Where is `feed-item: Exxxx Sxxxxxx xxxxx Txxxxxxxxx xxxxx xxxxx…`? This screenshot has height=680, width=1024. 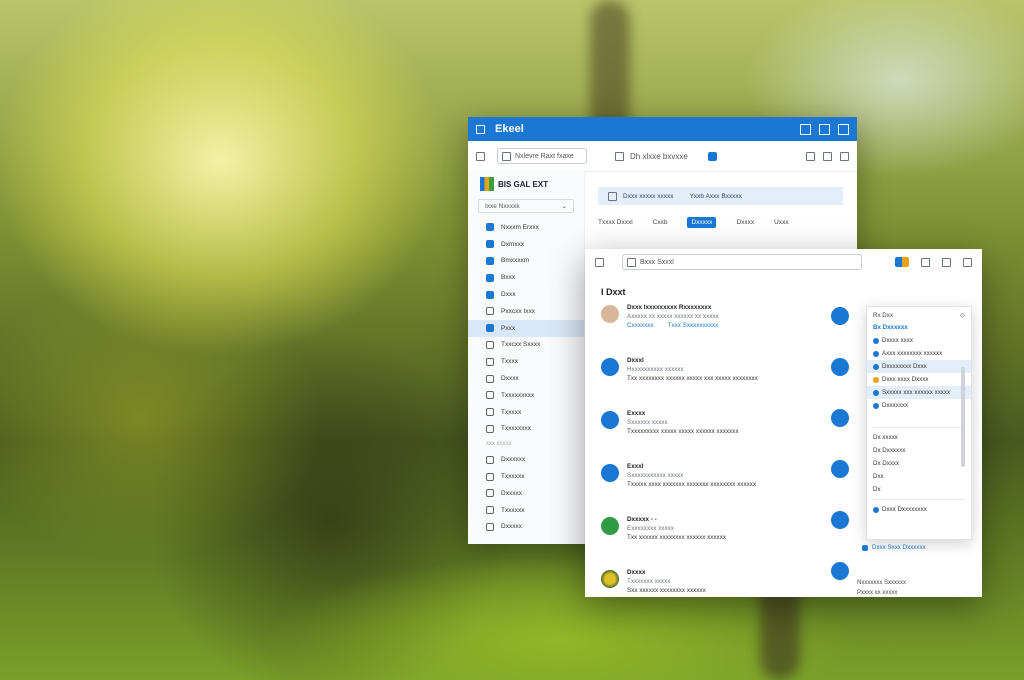
feed-item: Exxxx Sxxxxxx xxxxx Txxxxxxxxx xxxxx xxxxx… is located at coordinates (711, 435).